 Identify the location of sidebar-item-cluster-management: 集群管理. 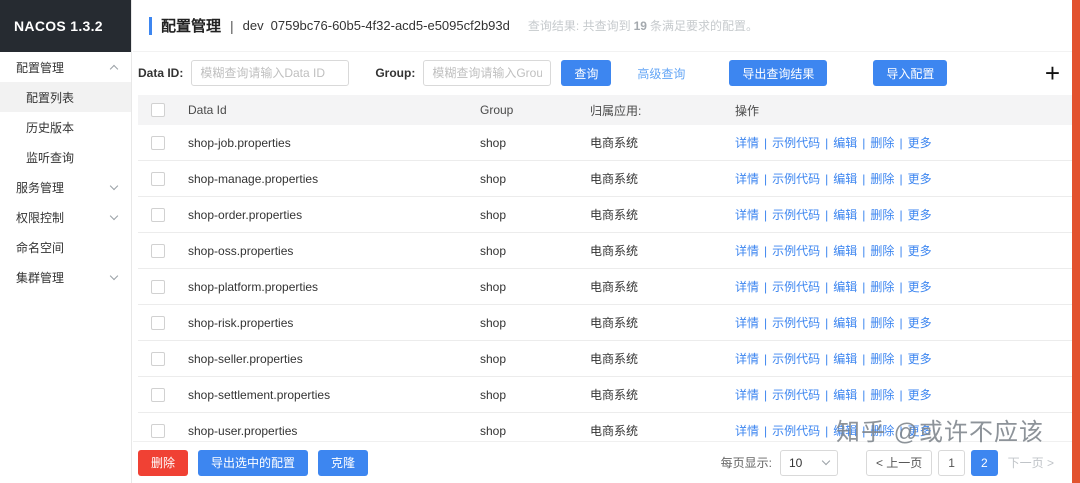
(65, 277).